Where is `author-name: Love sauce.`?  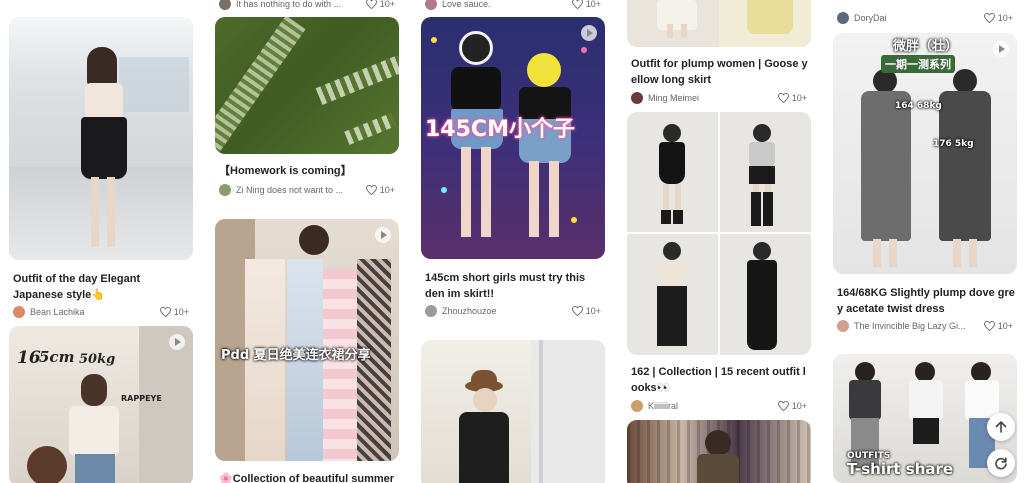
author-name: Love sauce. is located at coordinates (504, 4).